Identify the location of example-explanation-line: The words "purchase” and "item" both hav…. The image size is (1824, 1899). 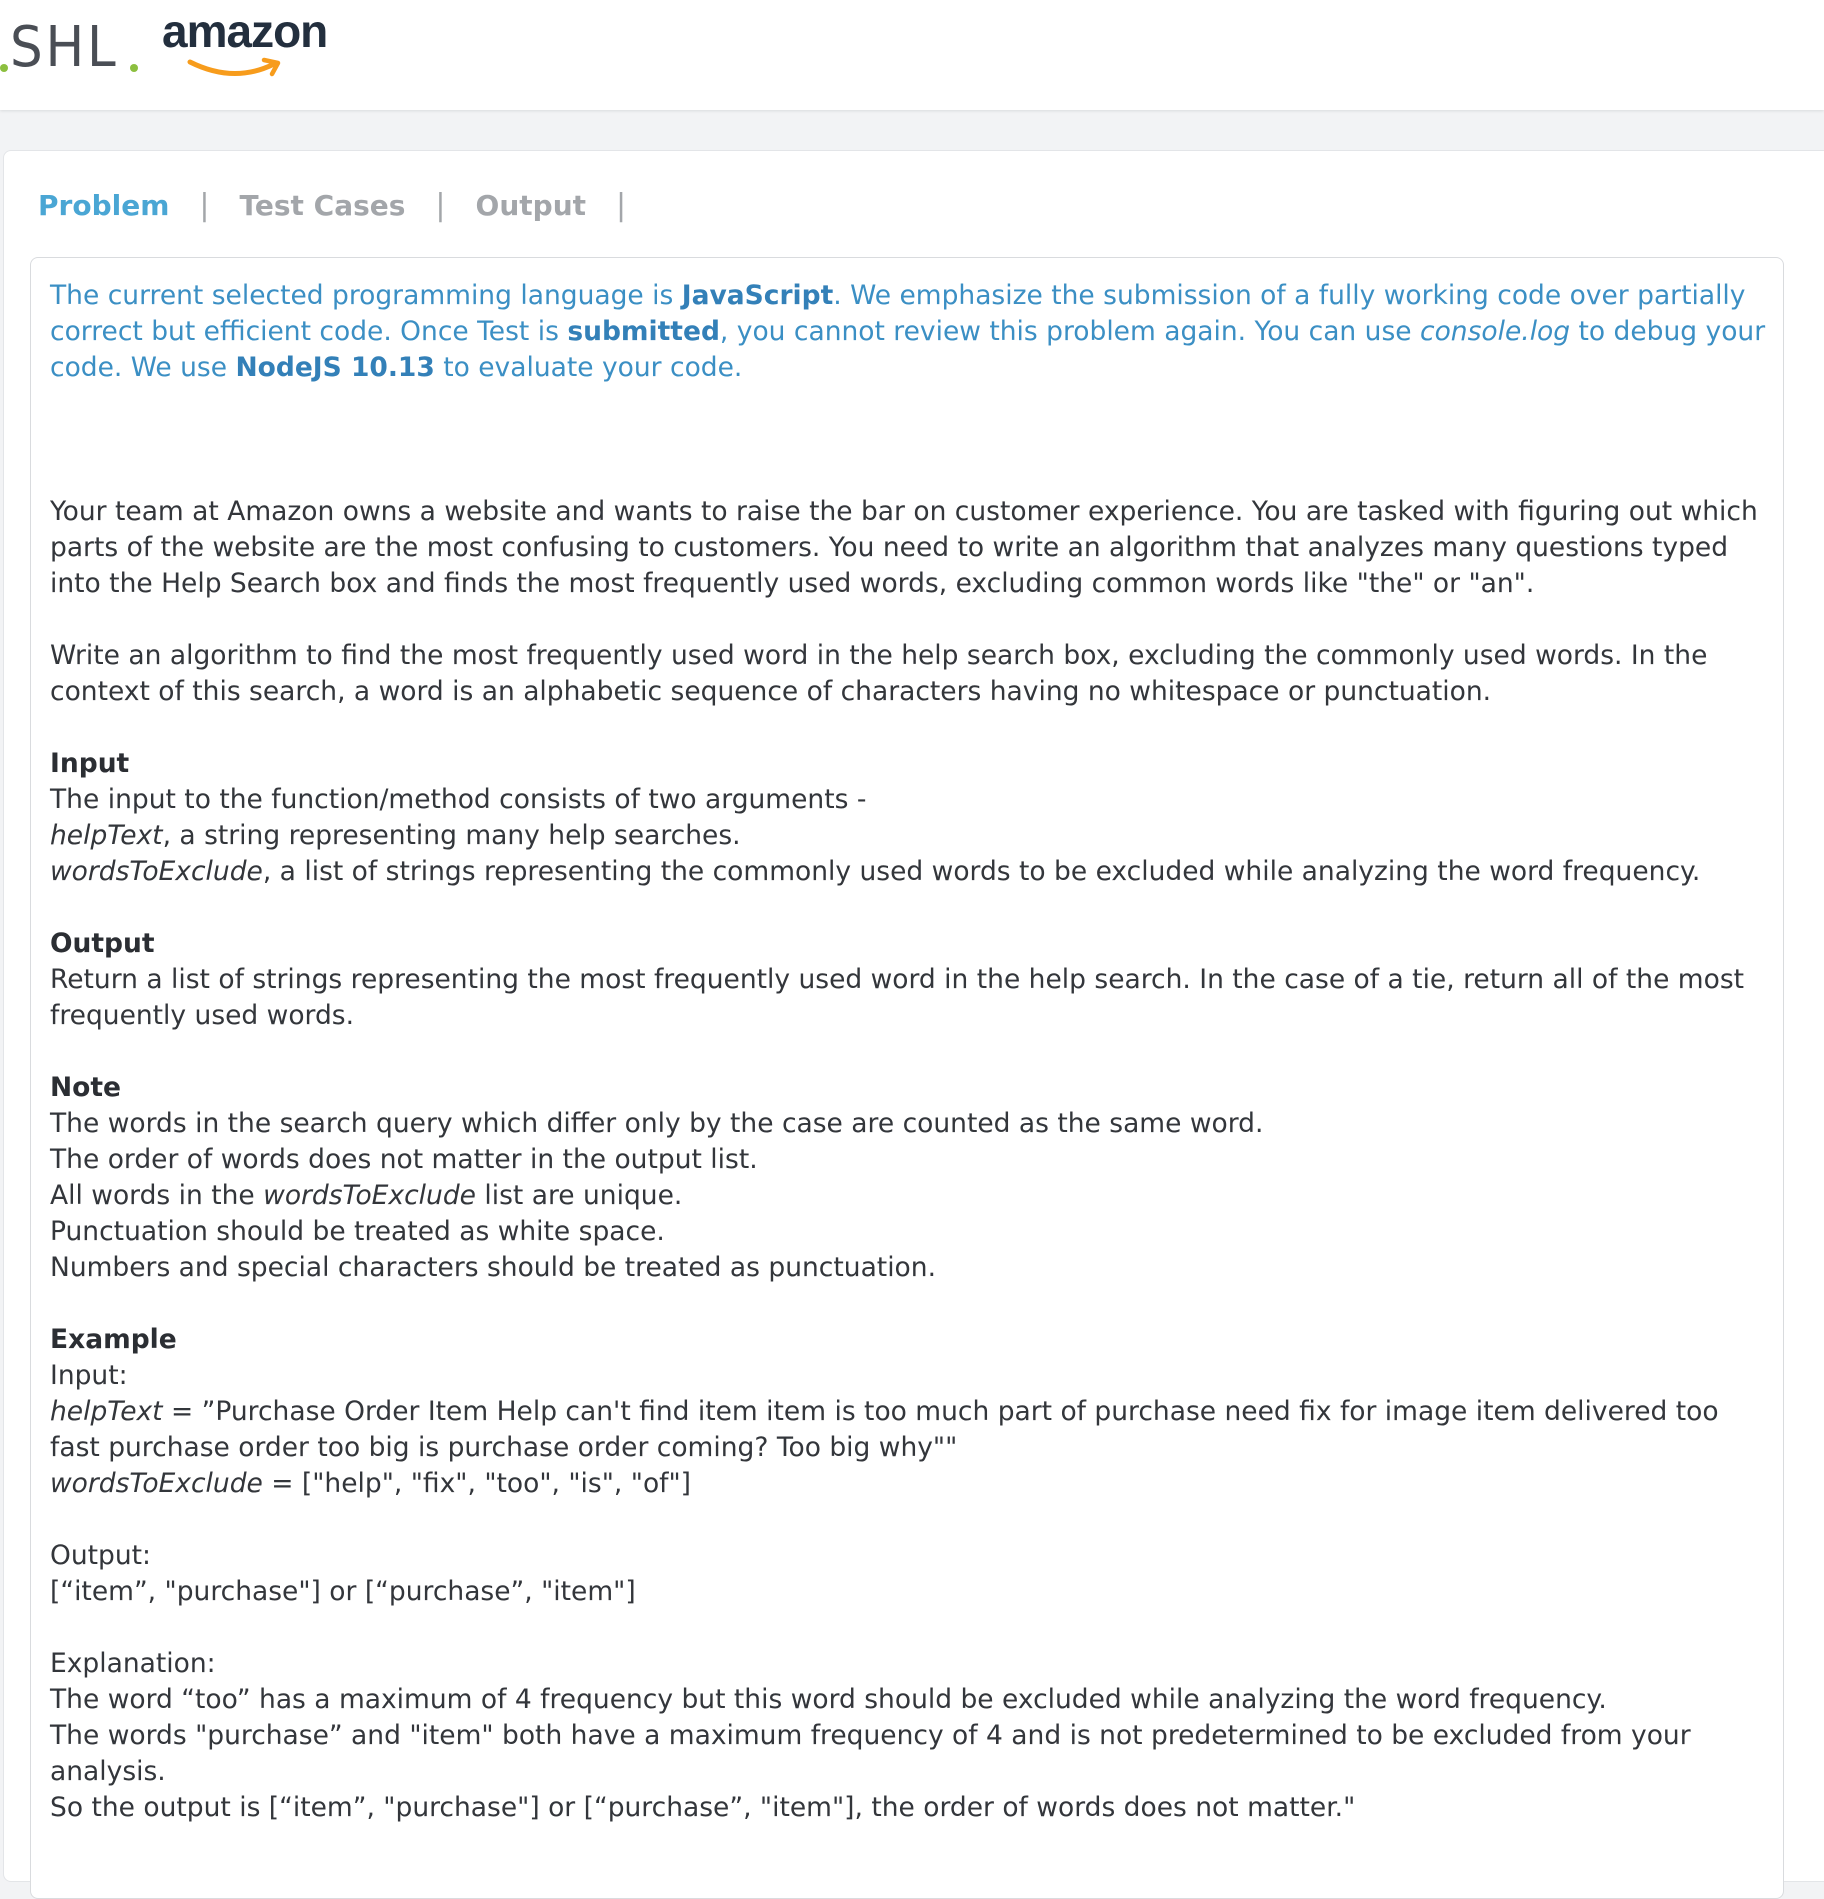
(870, 1753).